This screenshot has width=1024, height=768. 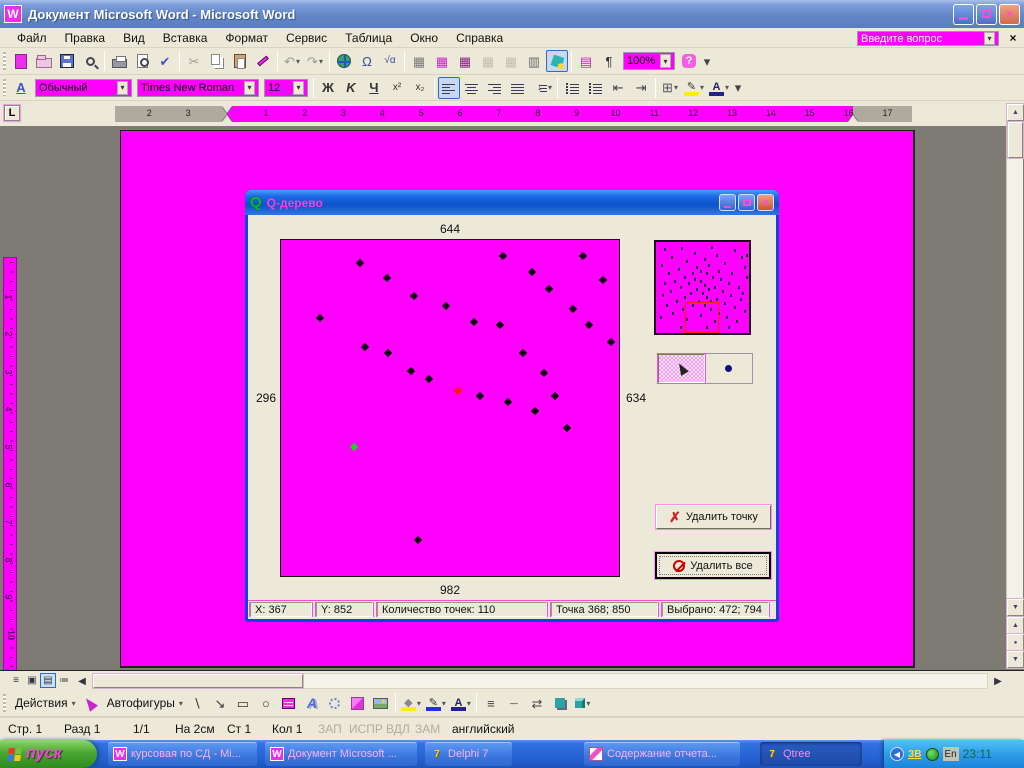 I want to click on ask-close-icon: ×, so click(x=1013, y=38).